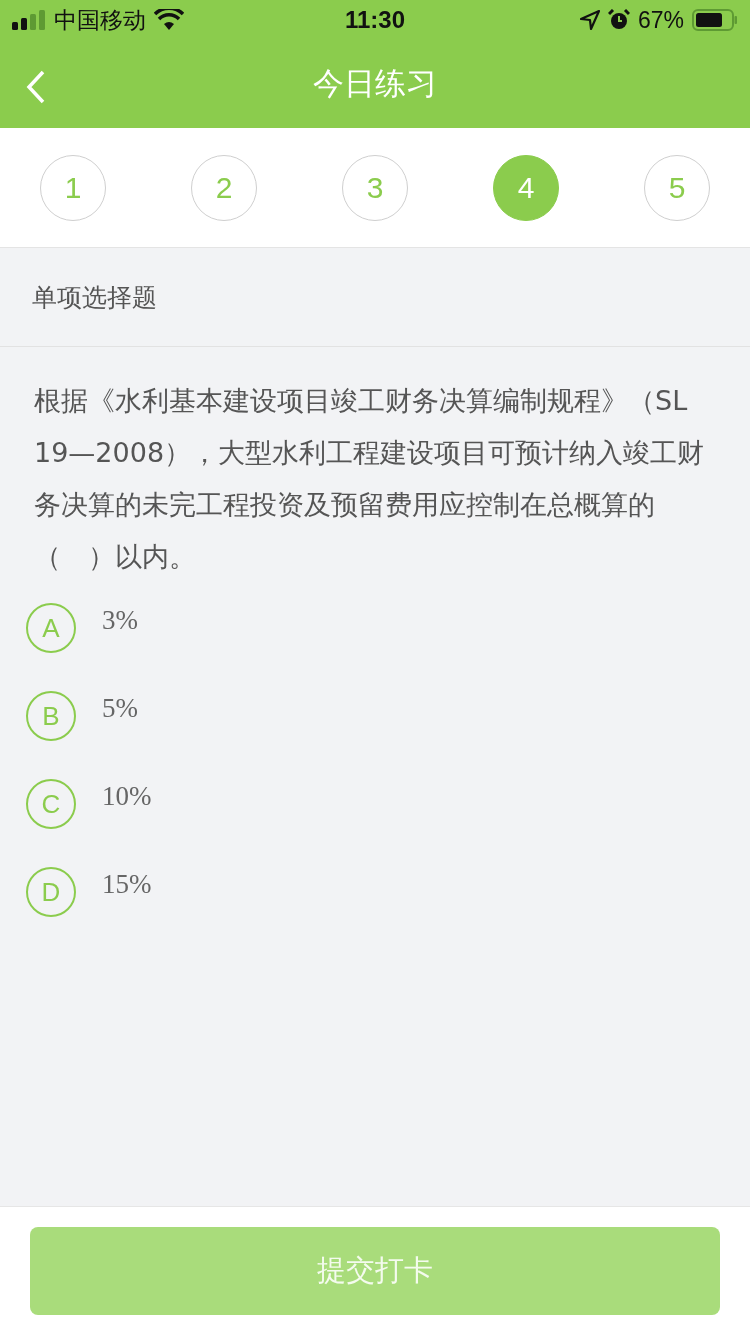 Image resolution: width=750 pixels, height=1334 pixels. What do you see at coordinates (375, 187) in the screenshot?
I see `question-number-button: 3` at bounding box center [375, 187].